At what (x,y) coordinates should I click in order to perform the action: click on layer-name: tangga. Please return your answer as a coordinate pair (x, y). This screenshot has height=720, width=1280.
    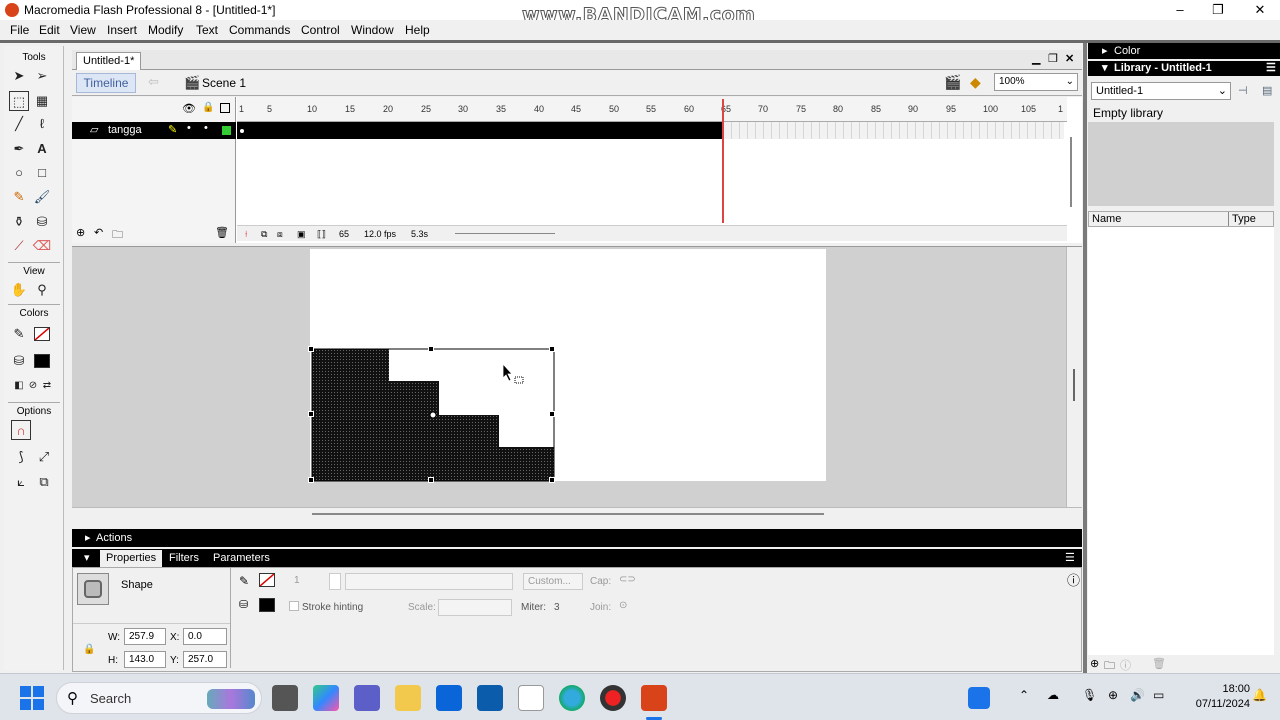
    Looking at the image, I should click on (125, 130).